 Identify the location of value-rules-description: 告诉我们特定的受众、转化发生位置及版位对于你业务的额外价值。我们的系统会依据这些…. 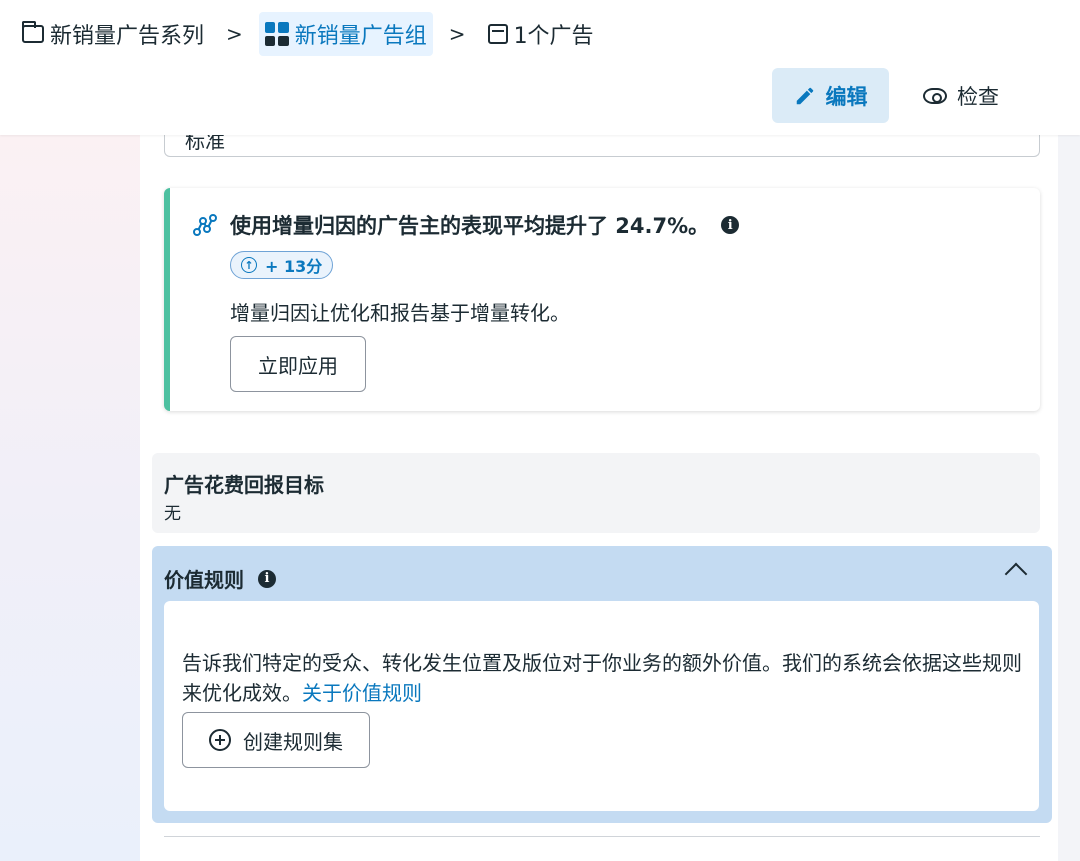
(602, 678).